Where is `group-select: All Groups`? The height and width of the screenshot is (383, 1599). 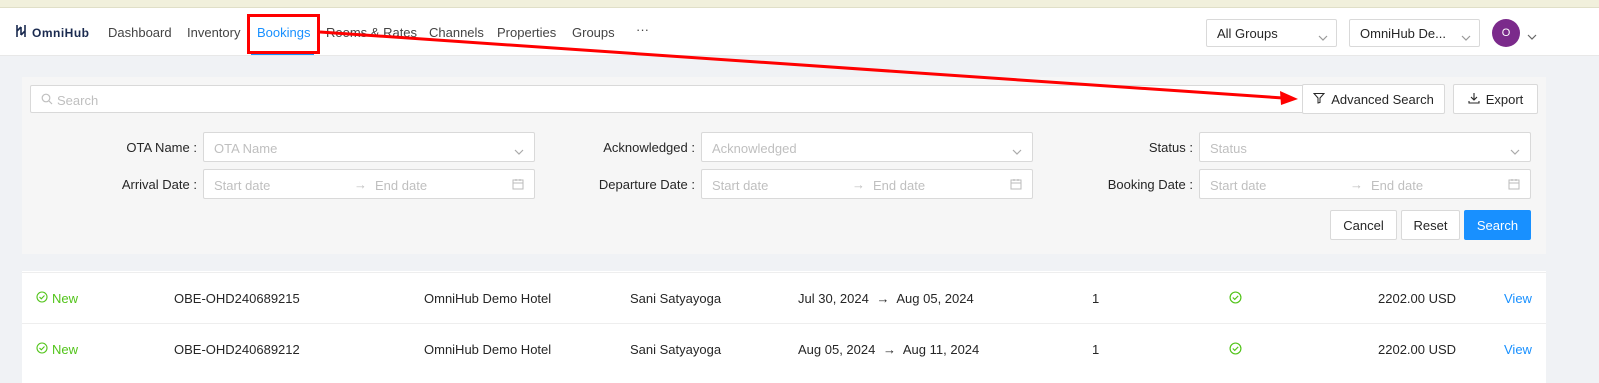
group-select: All Groups is located at coordinates (1271, 33).